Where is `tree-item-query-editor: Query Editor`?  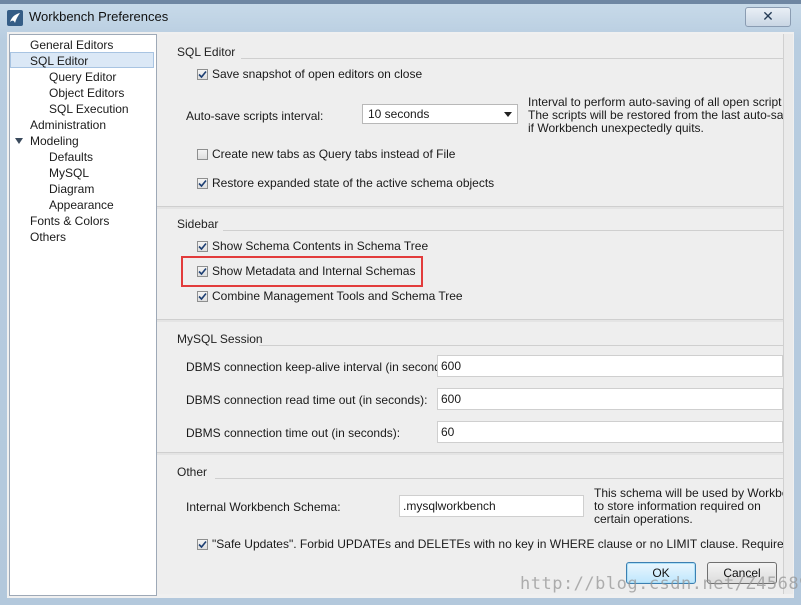
tree-item-query-editor: Query Editor is located at coordinates (82, 77).